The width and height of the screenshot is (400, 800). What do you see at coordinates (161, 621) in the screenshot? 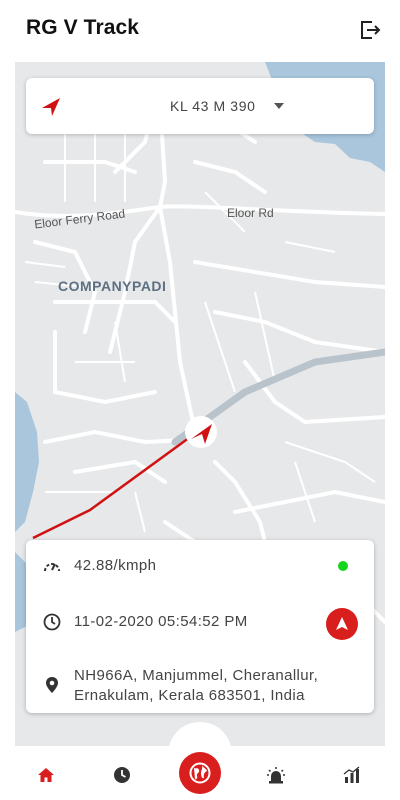
I see `datetime-value: 11-02-2020 05:54:52 PM` at bounding box center [161, 621].